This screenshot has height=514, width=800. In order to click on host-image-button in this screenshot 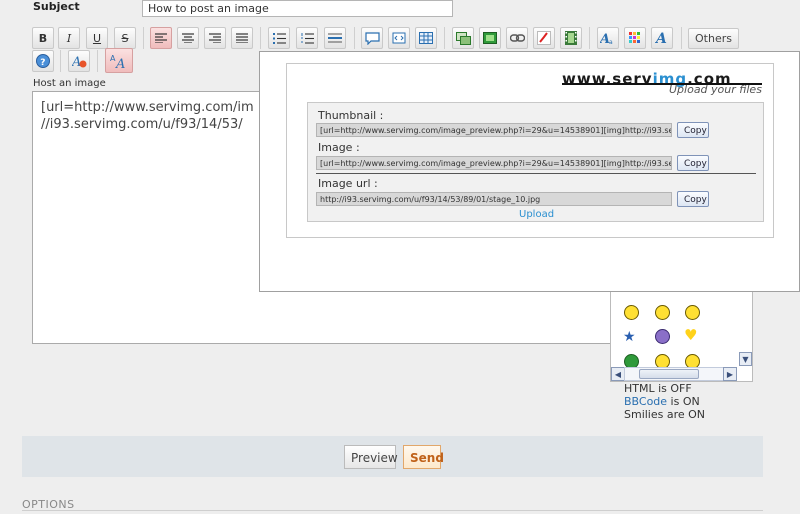, I will do `click(463, 38)`.